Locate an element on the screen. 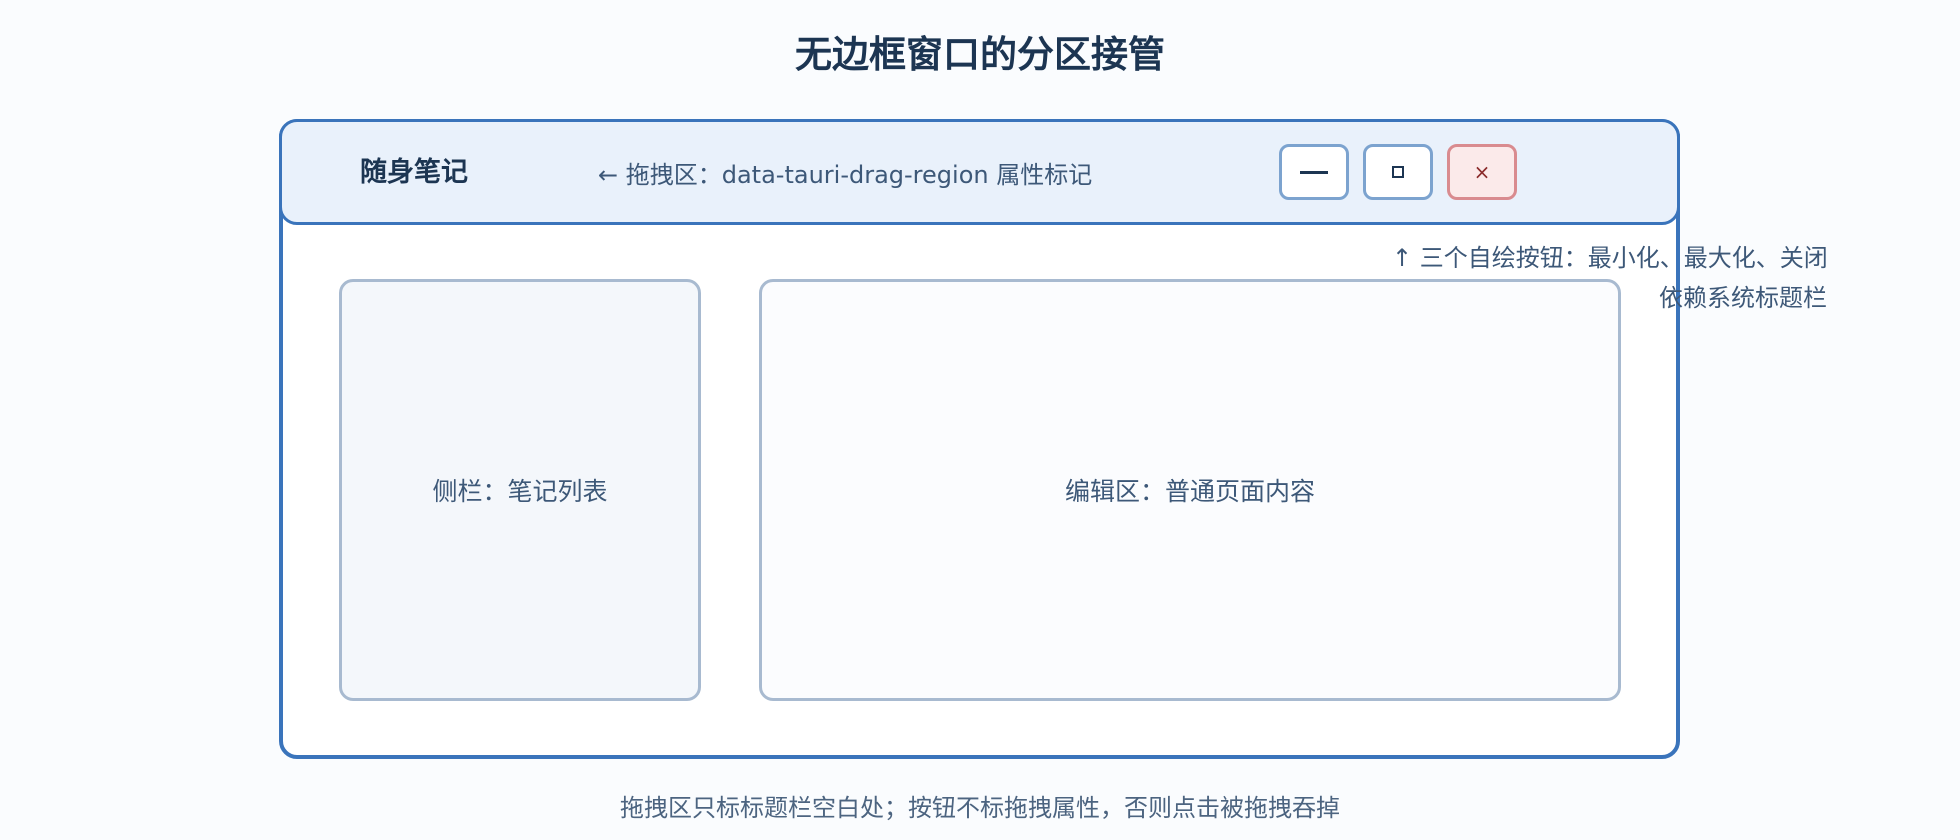 The height and width of the screenshot is (840, 1960). maximize-icon is located at coordinates (1398, 172).